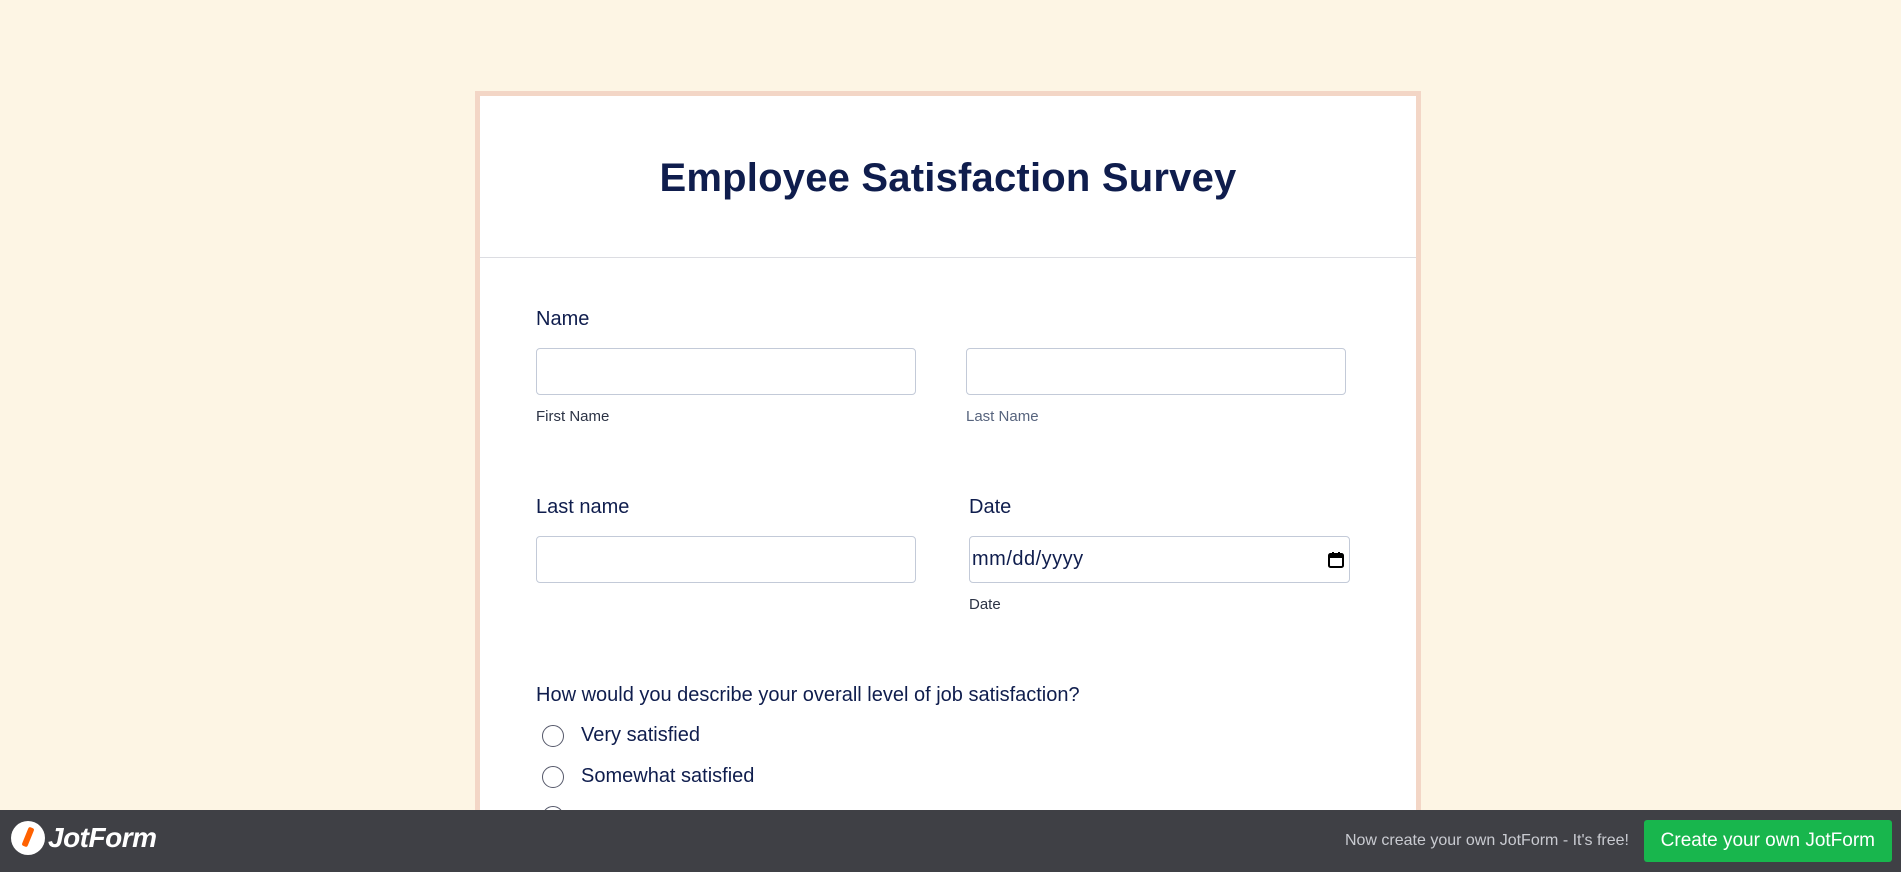 Image resolution: width=1901 pixels, height=872 pixels. I want to click on jotform-brand: JotForm, so click(84, 838).